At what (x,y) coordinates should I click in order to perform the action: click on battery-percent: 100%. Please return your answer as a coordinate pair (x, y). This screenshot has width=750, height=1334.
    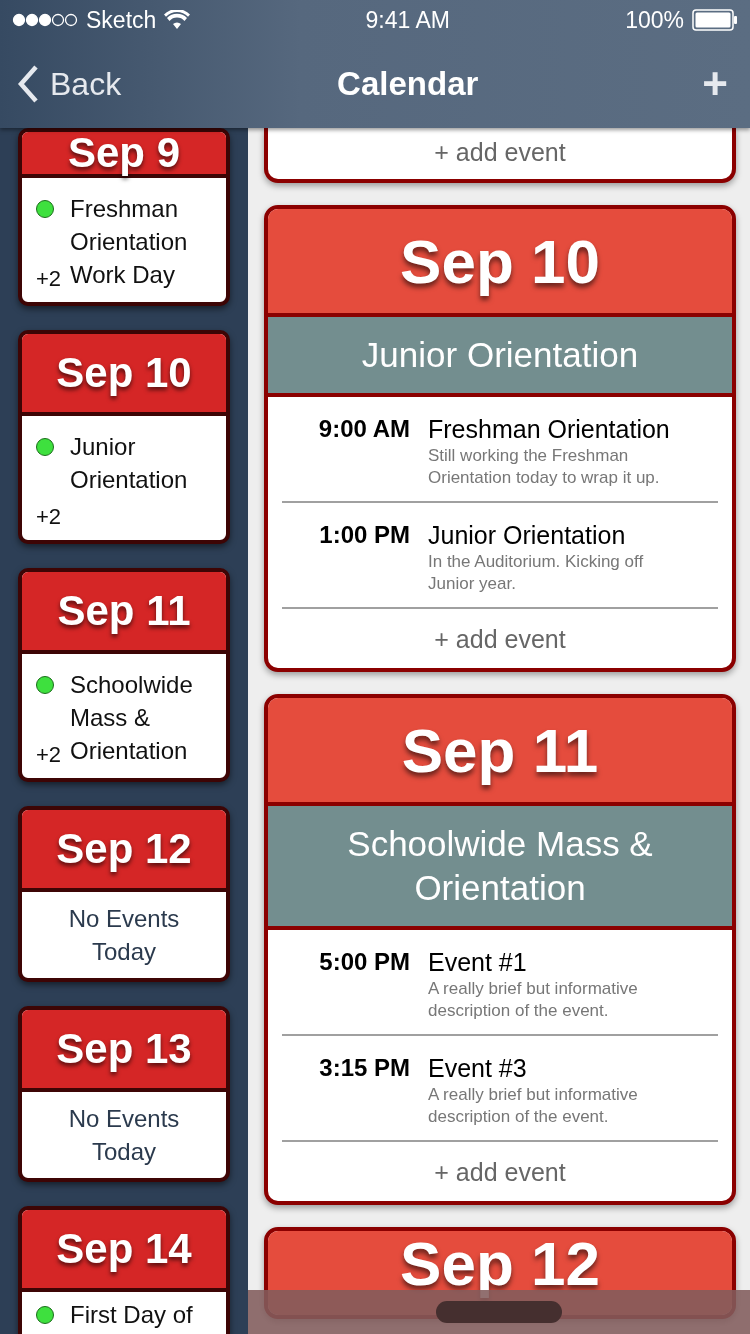
    Looking at the image, I should click on (654, 20).